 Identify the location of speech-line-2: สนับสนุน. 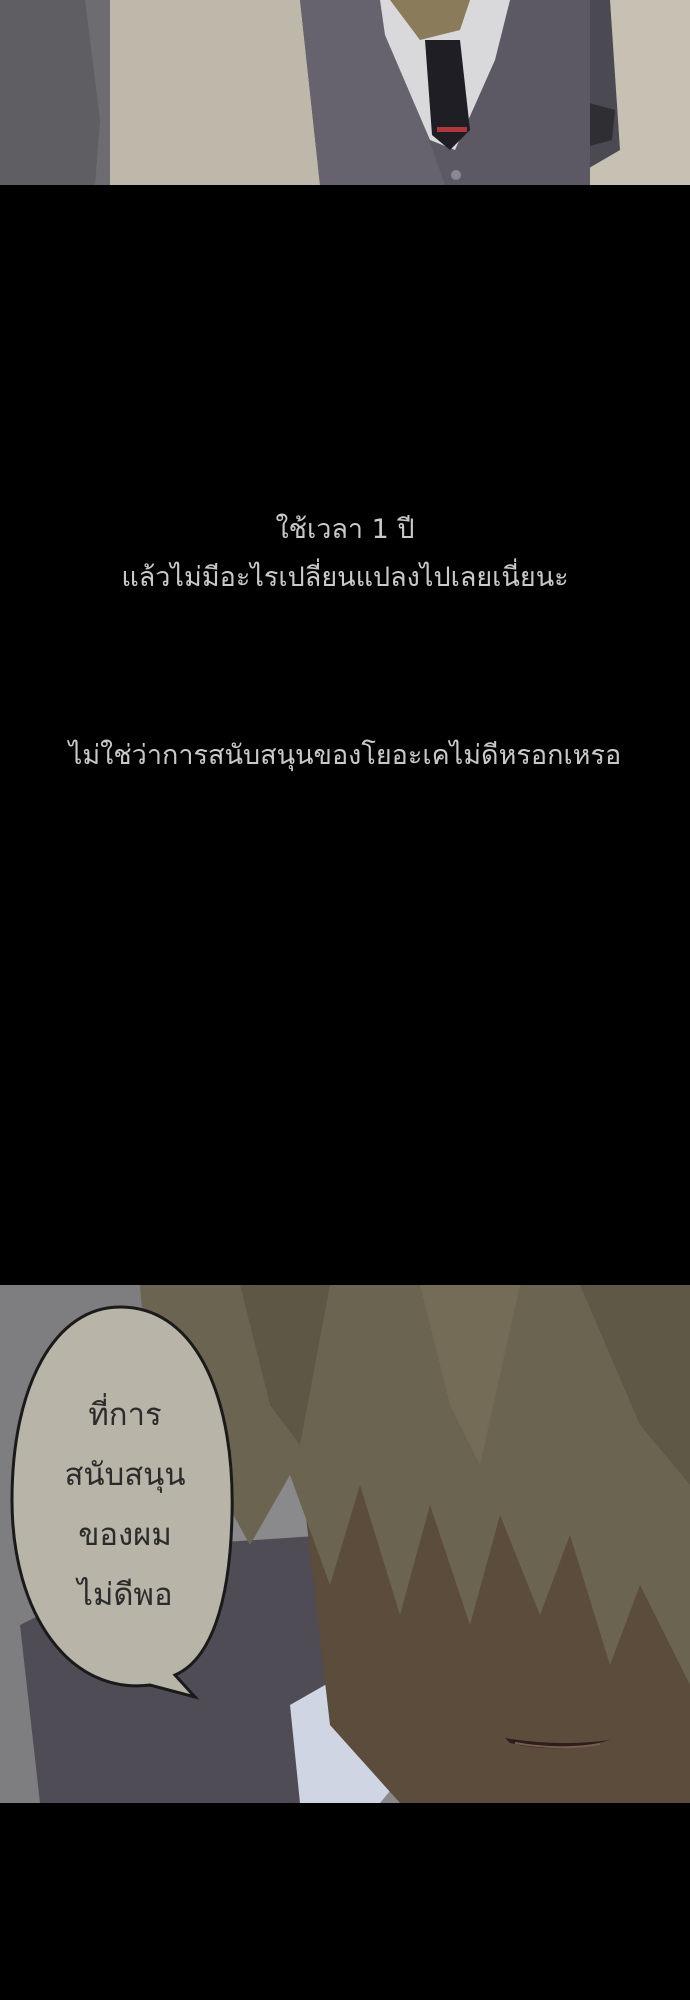
(125, 1475).